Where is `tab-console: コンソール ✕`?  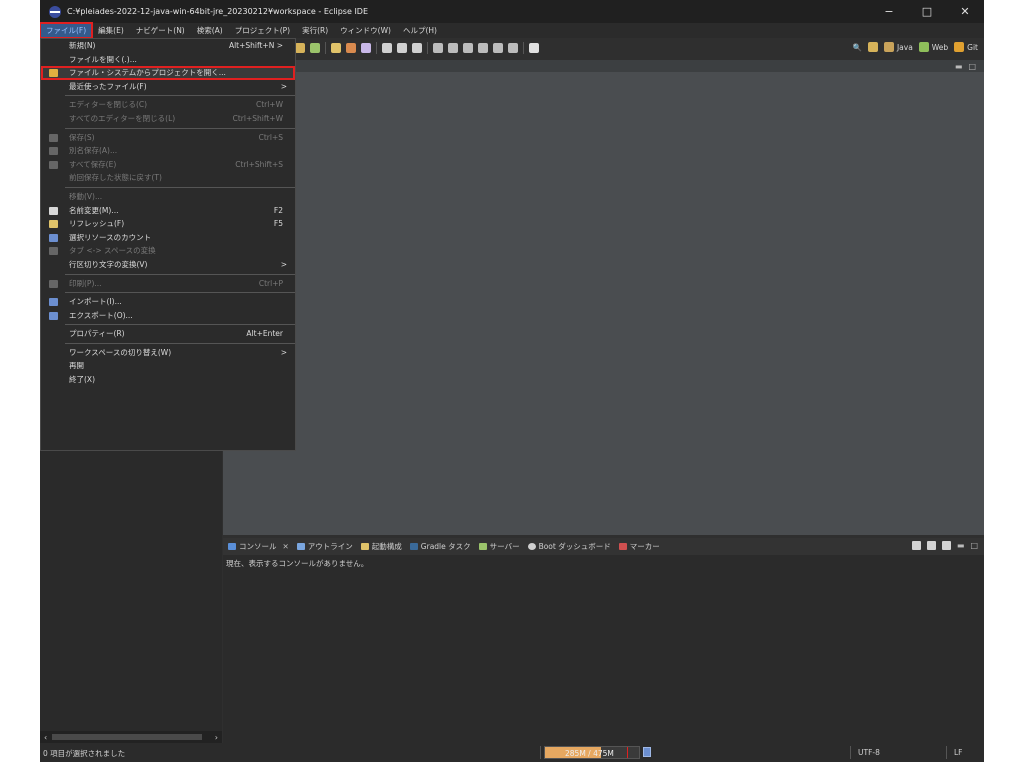 tab-console: コンソール ✕ is located at coordinates (258, 546).